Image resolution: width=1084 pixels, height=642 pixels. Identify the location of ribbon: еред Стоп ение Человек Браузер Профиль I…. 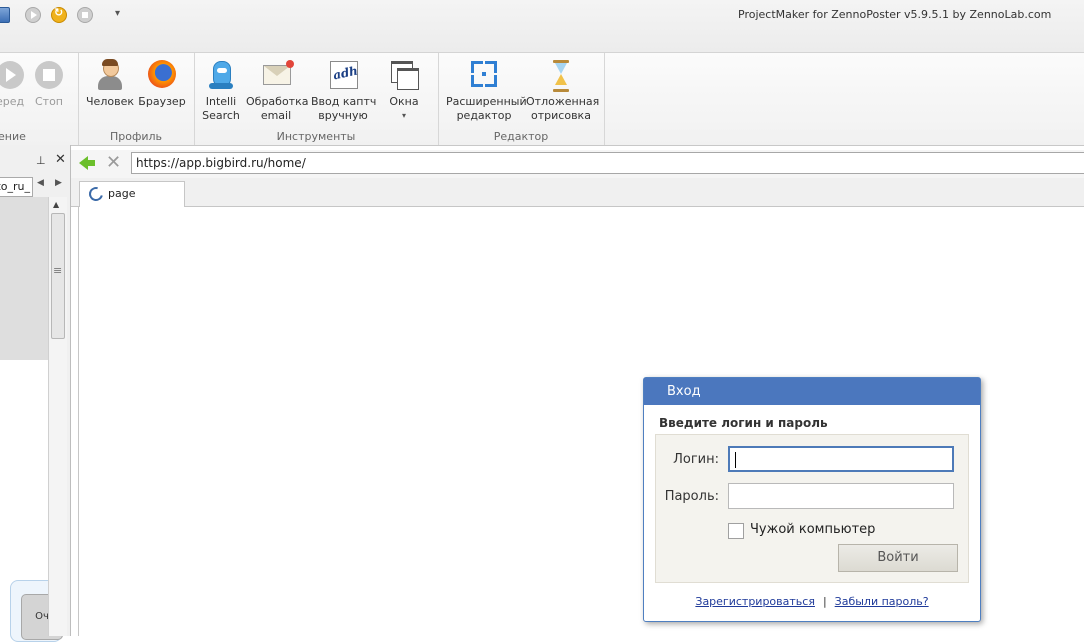
(542, 99).